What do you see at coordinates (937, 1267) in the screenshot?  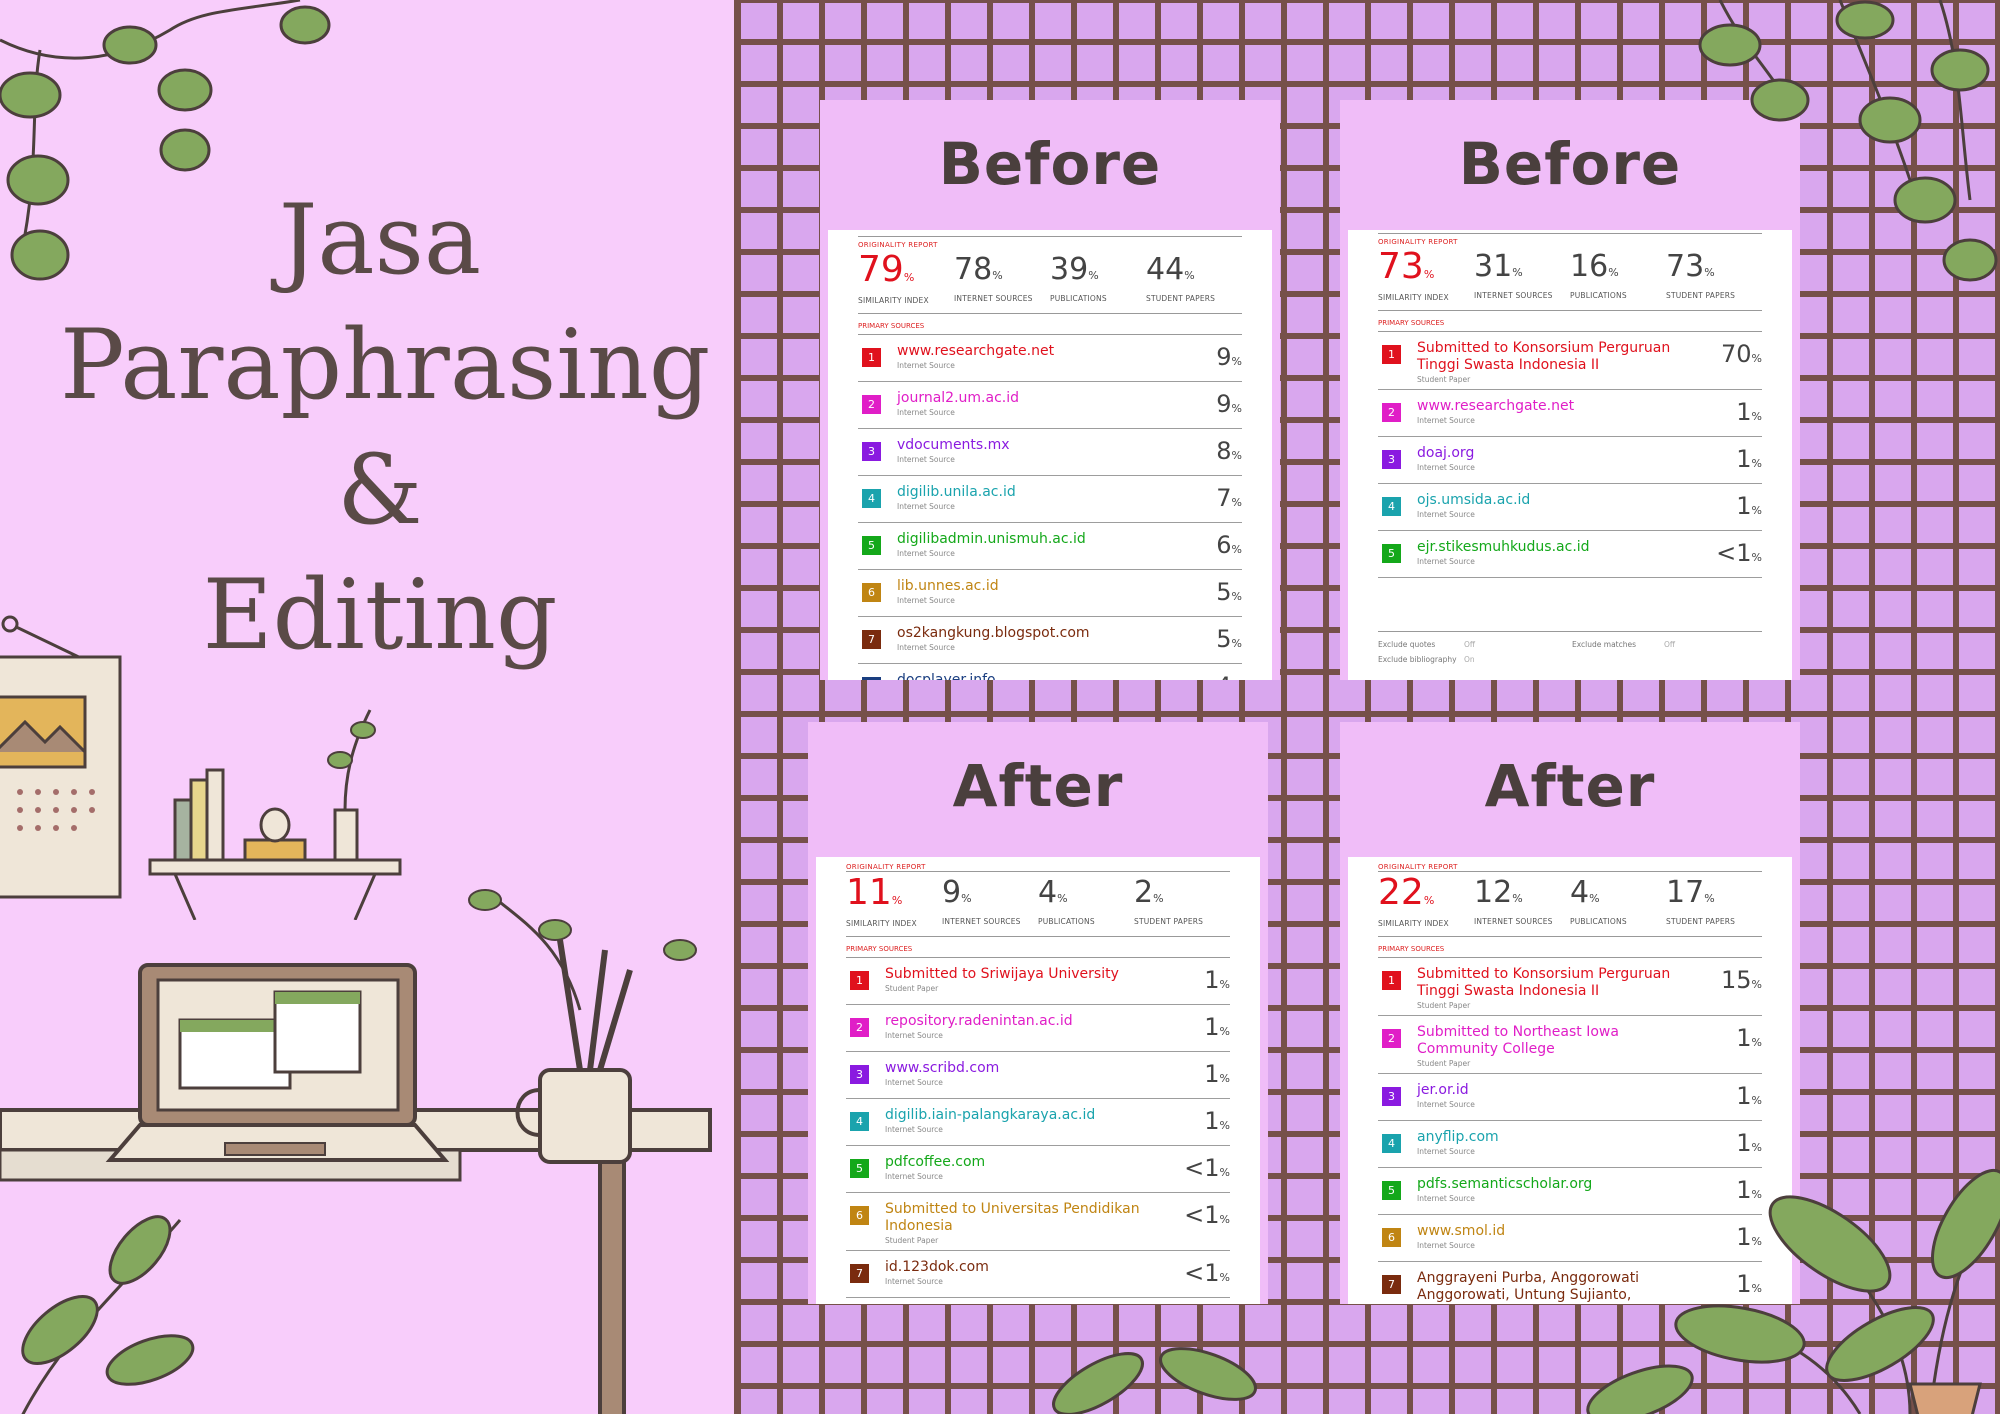 I see `source-name: id.123dok.com` at bounding box center [937, 1267].